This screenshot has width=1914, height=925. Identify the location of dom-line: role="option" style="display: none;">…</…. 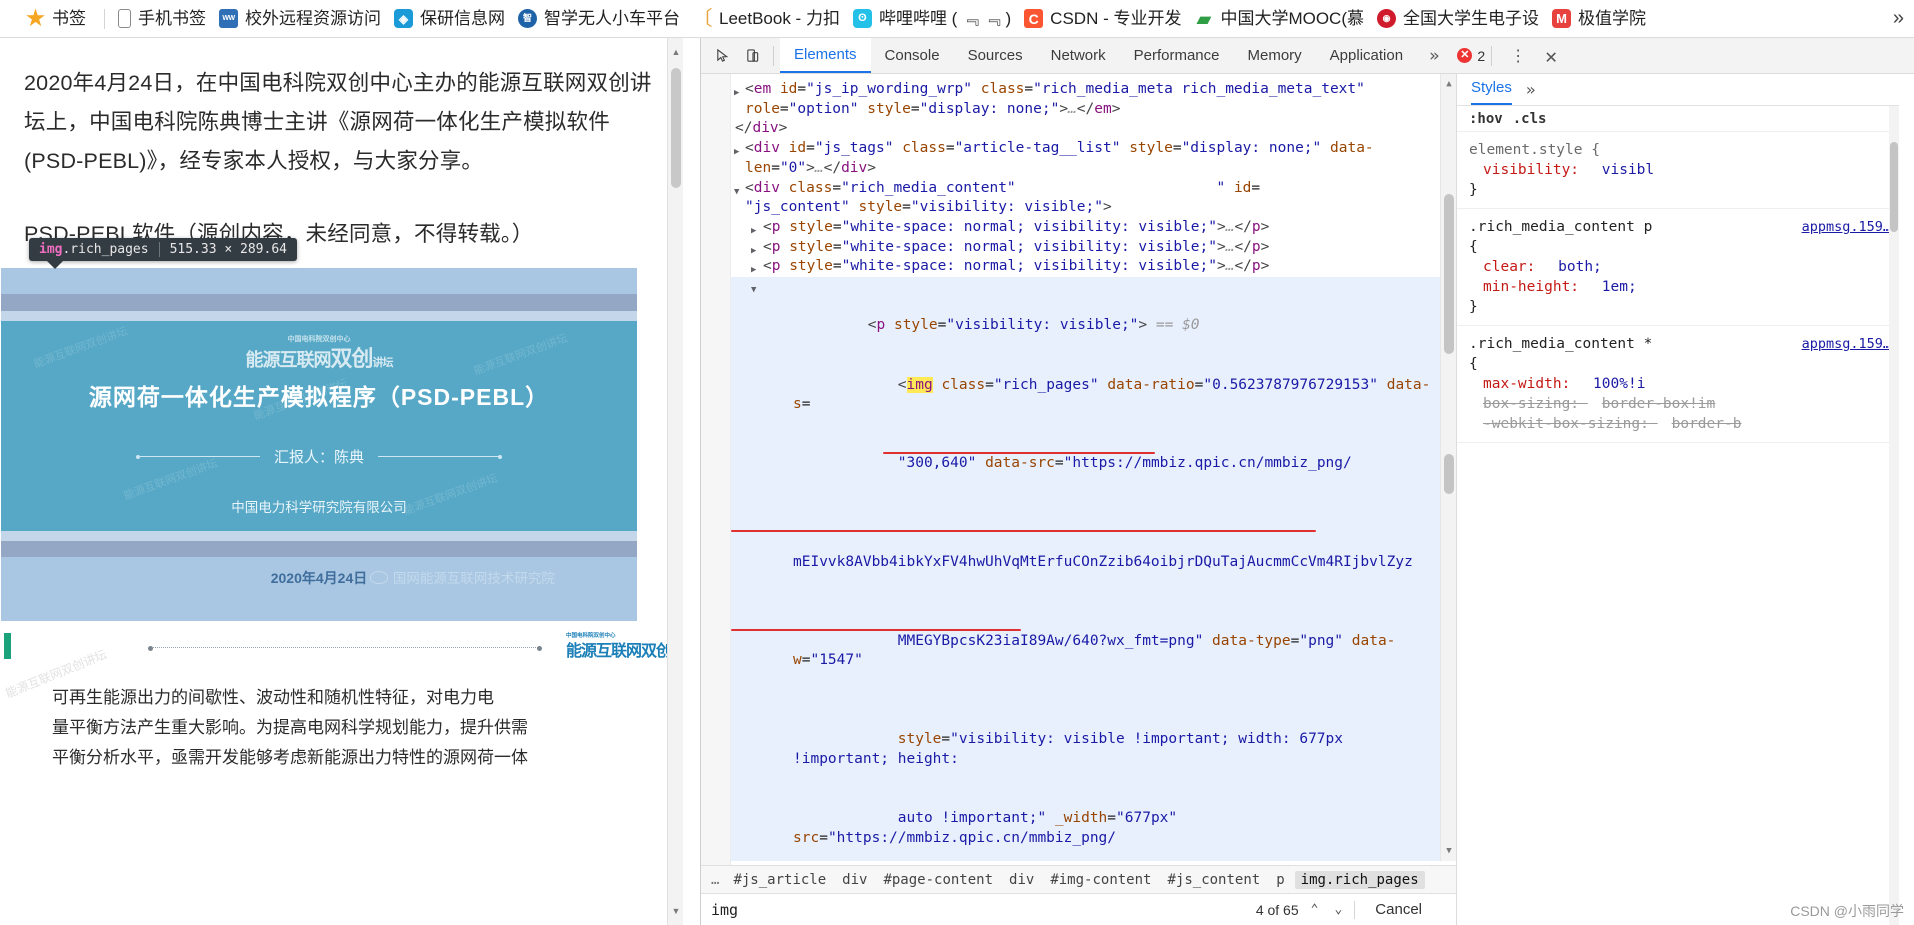
(1085, 110).